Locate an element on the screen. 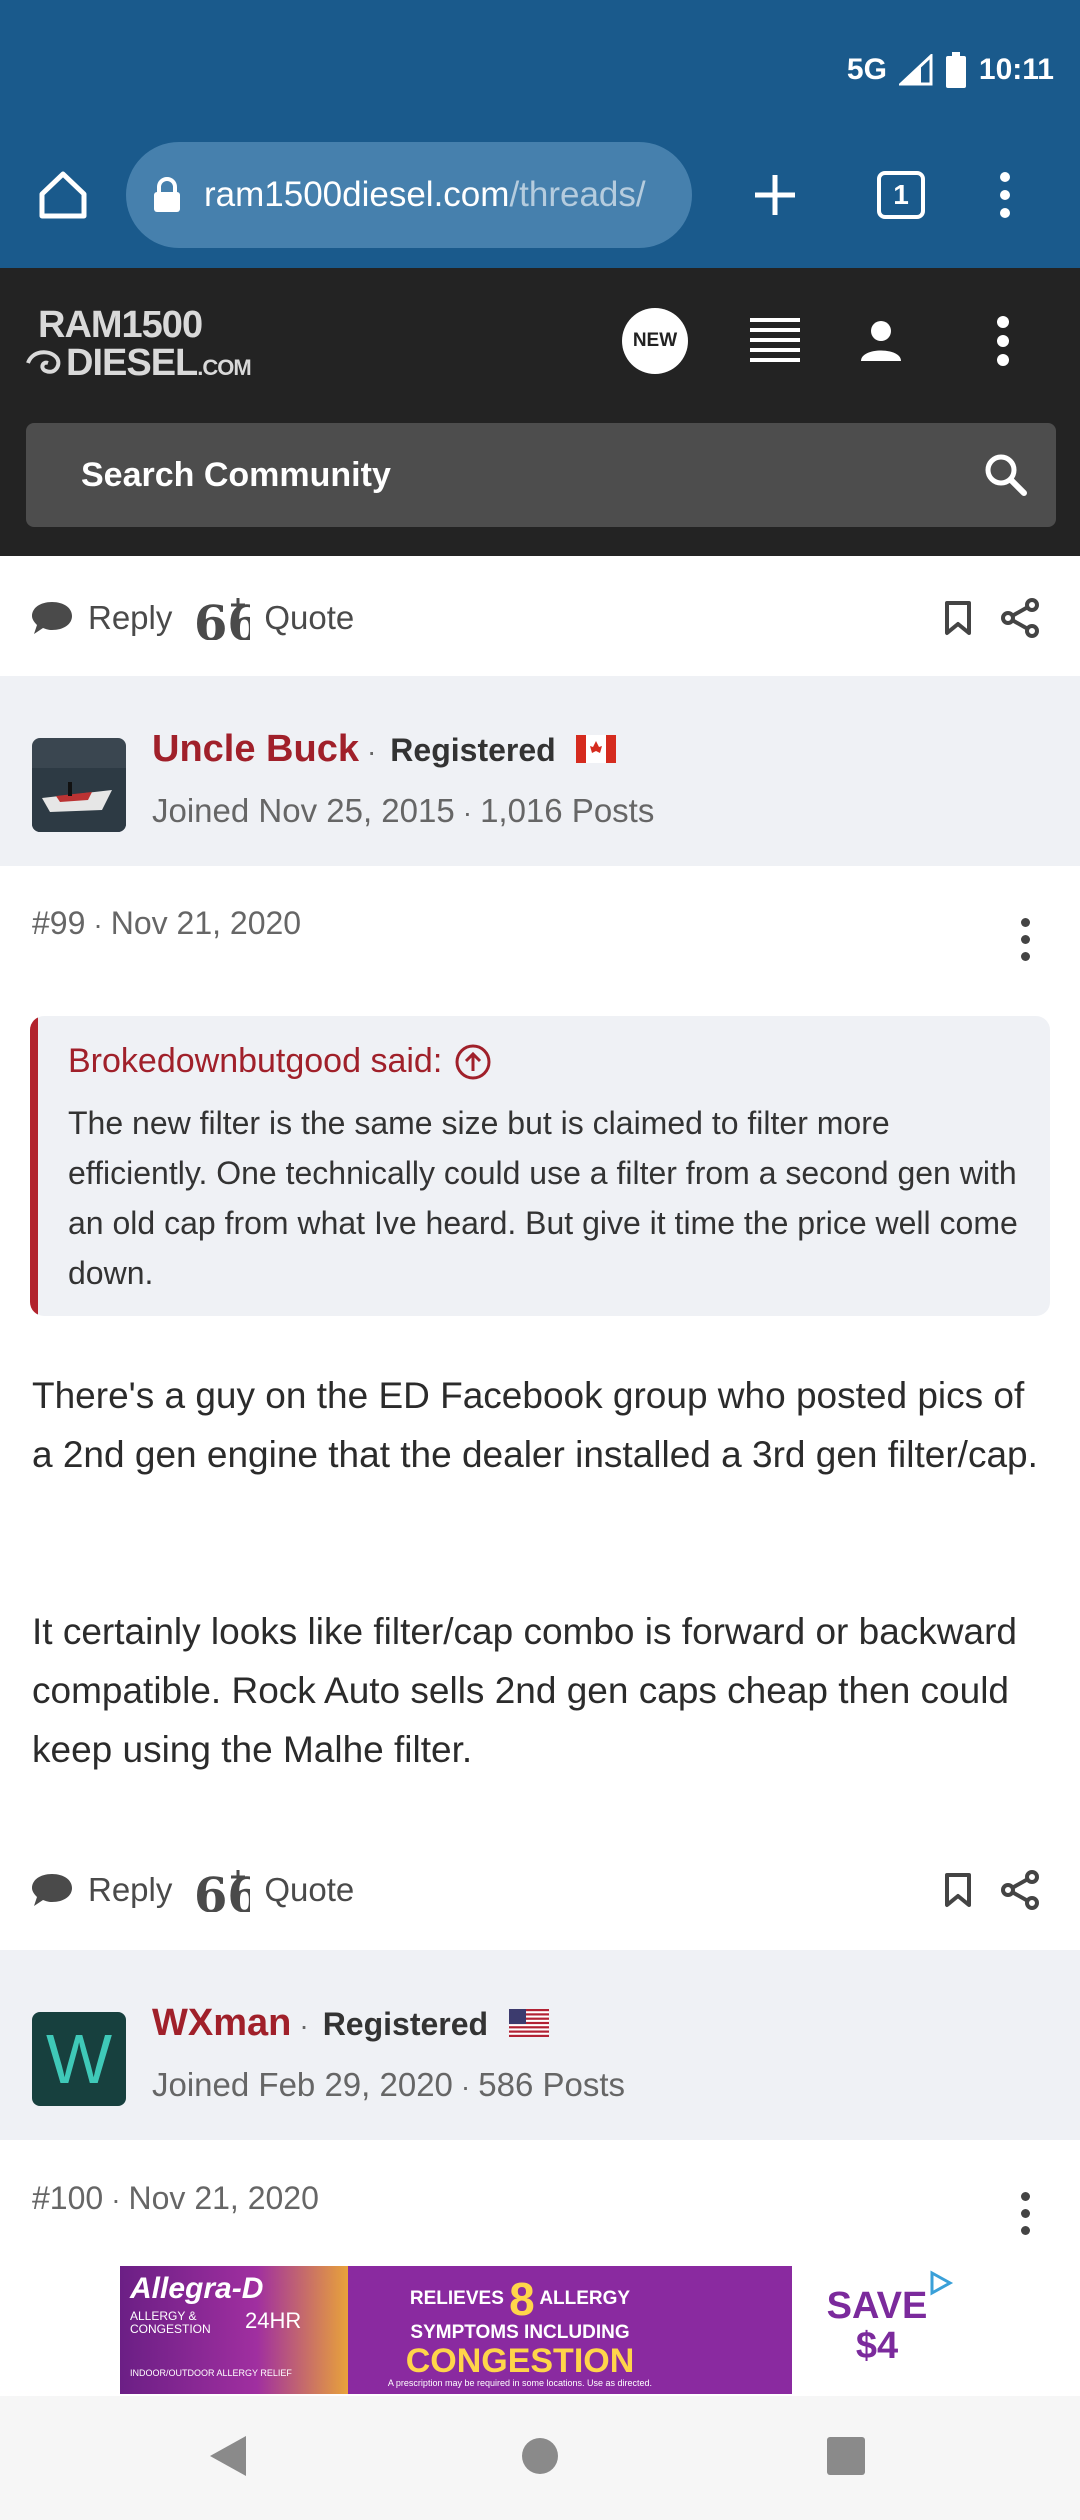 This screenshot has height=2520, width=1080. site-menu-button is located at coordinates (1003, 341).